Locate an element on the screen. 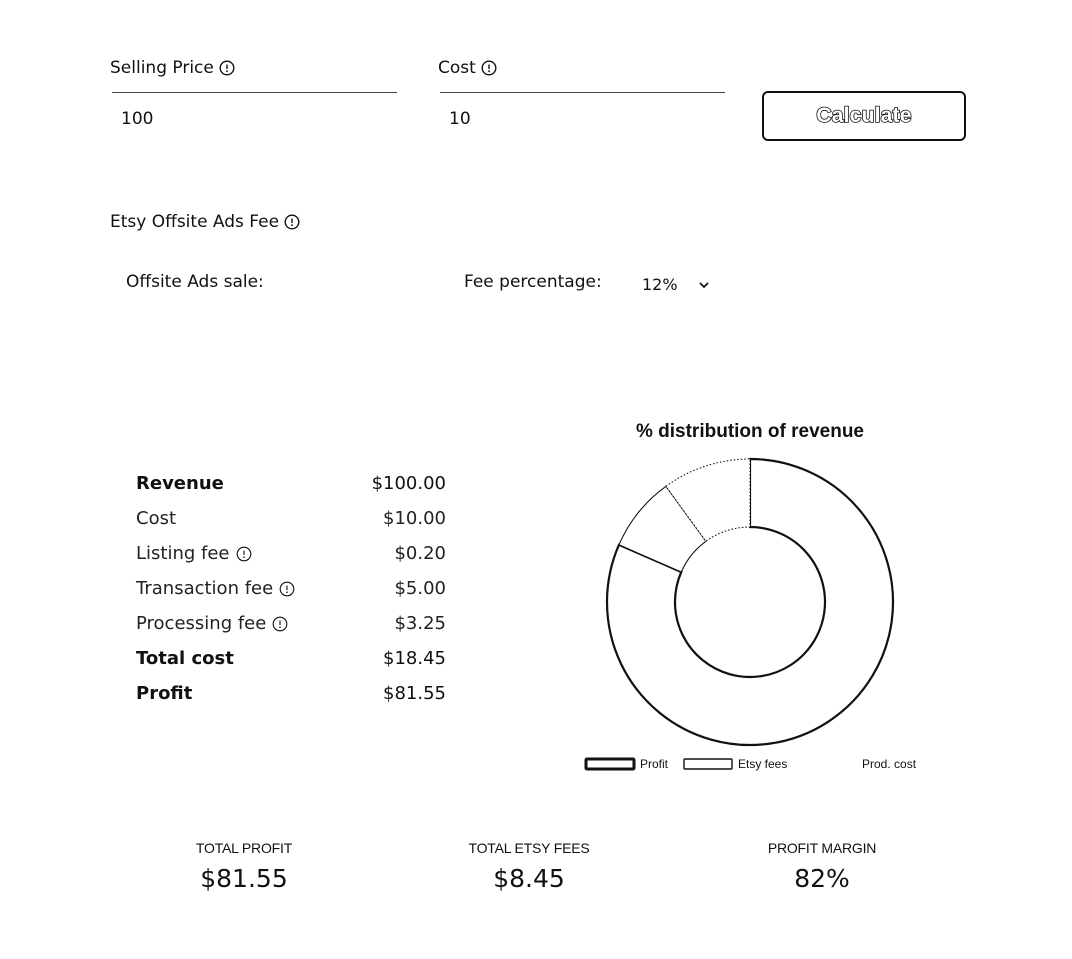 The height and width of the screenshot is (959, 1072). listing-fee-row: Listing fee $0.20 is located at coordinates (291, 553).